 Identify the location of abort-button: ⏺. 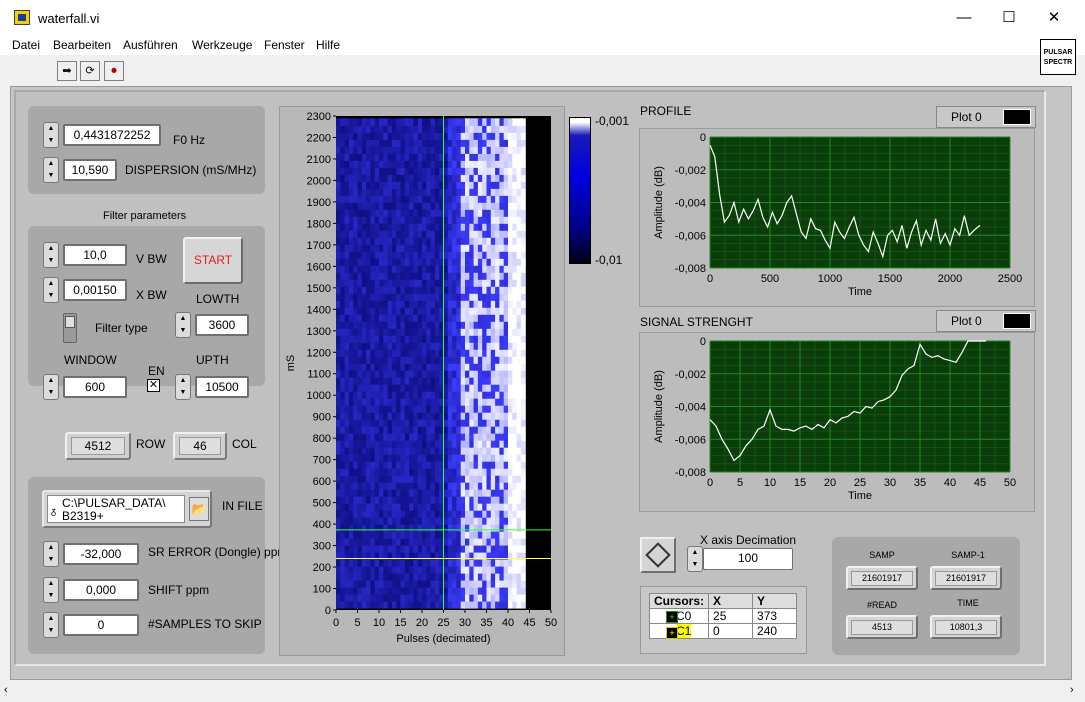
(114, 71).